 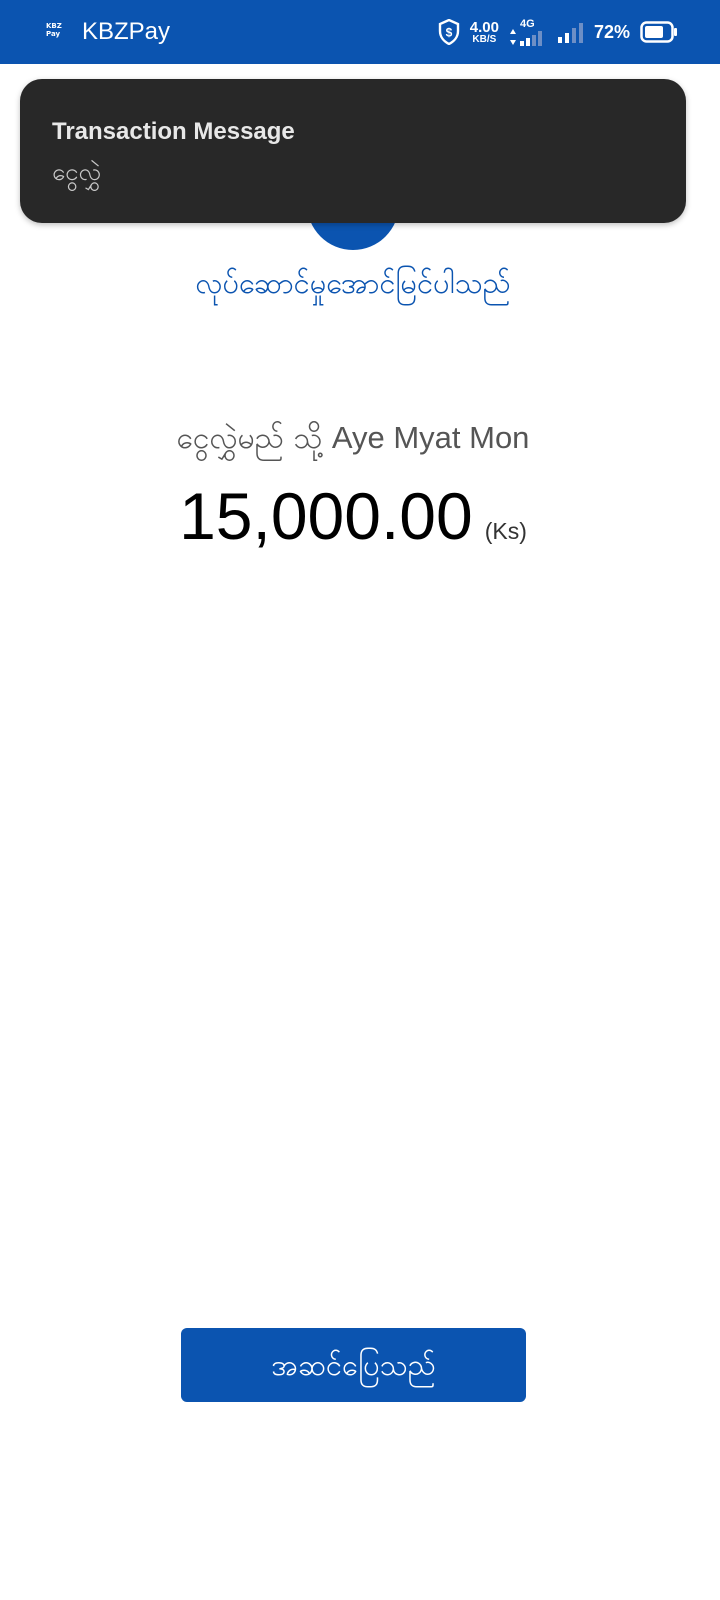 What do you see at coordinates (353, 151) in the screenshot?
I see `transaction-toast: Transaction Message ငွေလွှဲ` at bounding box center [353, 151].